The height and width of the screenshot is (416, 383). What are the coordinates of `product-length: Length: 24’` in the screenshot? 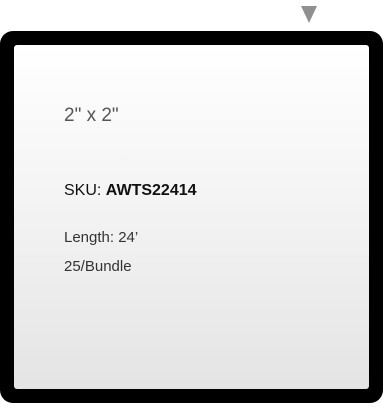 It's located at (101, 237).